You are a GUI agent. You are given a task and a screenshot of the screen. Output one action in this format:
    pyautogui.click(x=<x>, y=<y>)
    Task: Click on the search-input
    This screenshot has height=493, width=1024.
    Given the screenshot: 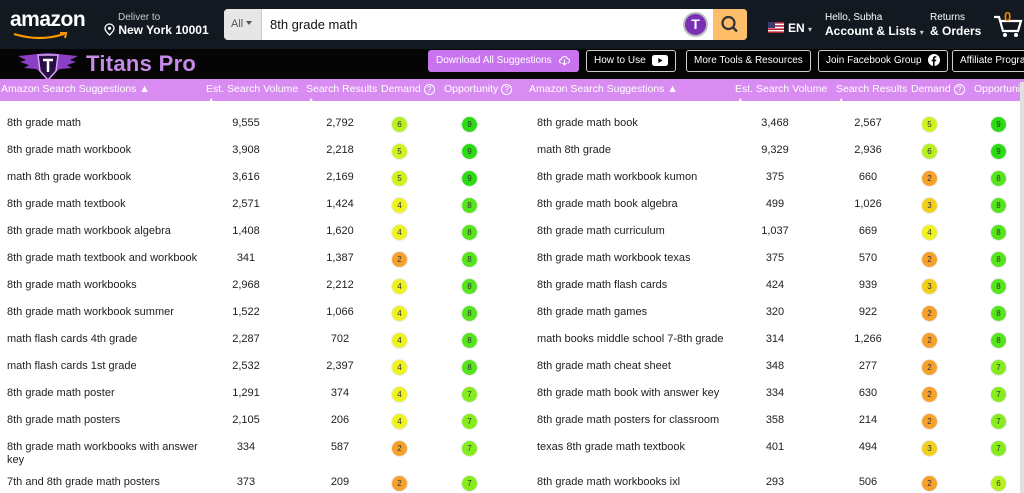 What is the action you would take?
    pyautogui.click(x=471, y=24)
    